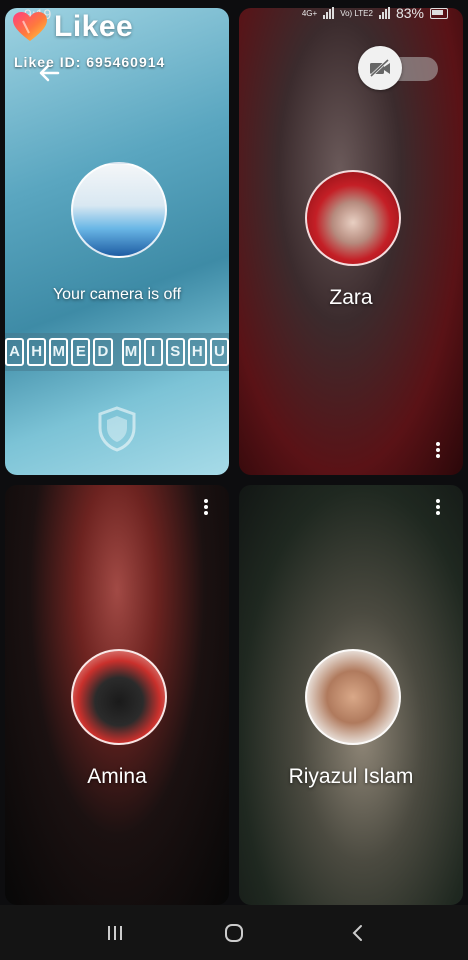  I want to click on shield-icon, so click(117, 429).